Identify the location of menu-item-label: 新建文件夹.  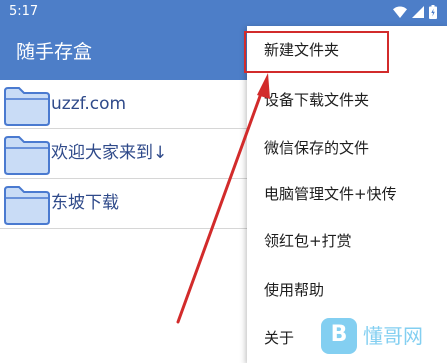
(302, 50).